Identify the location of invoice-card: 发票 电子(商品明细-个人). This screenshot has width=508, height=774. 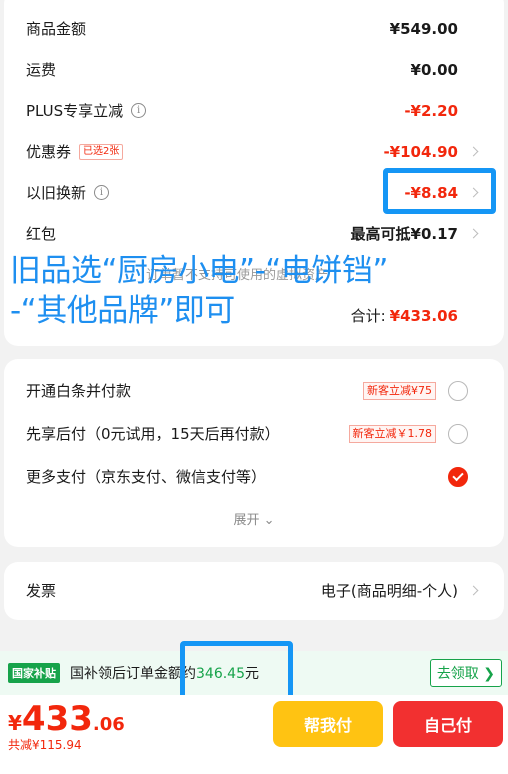
(254, 591).